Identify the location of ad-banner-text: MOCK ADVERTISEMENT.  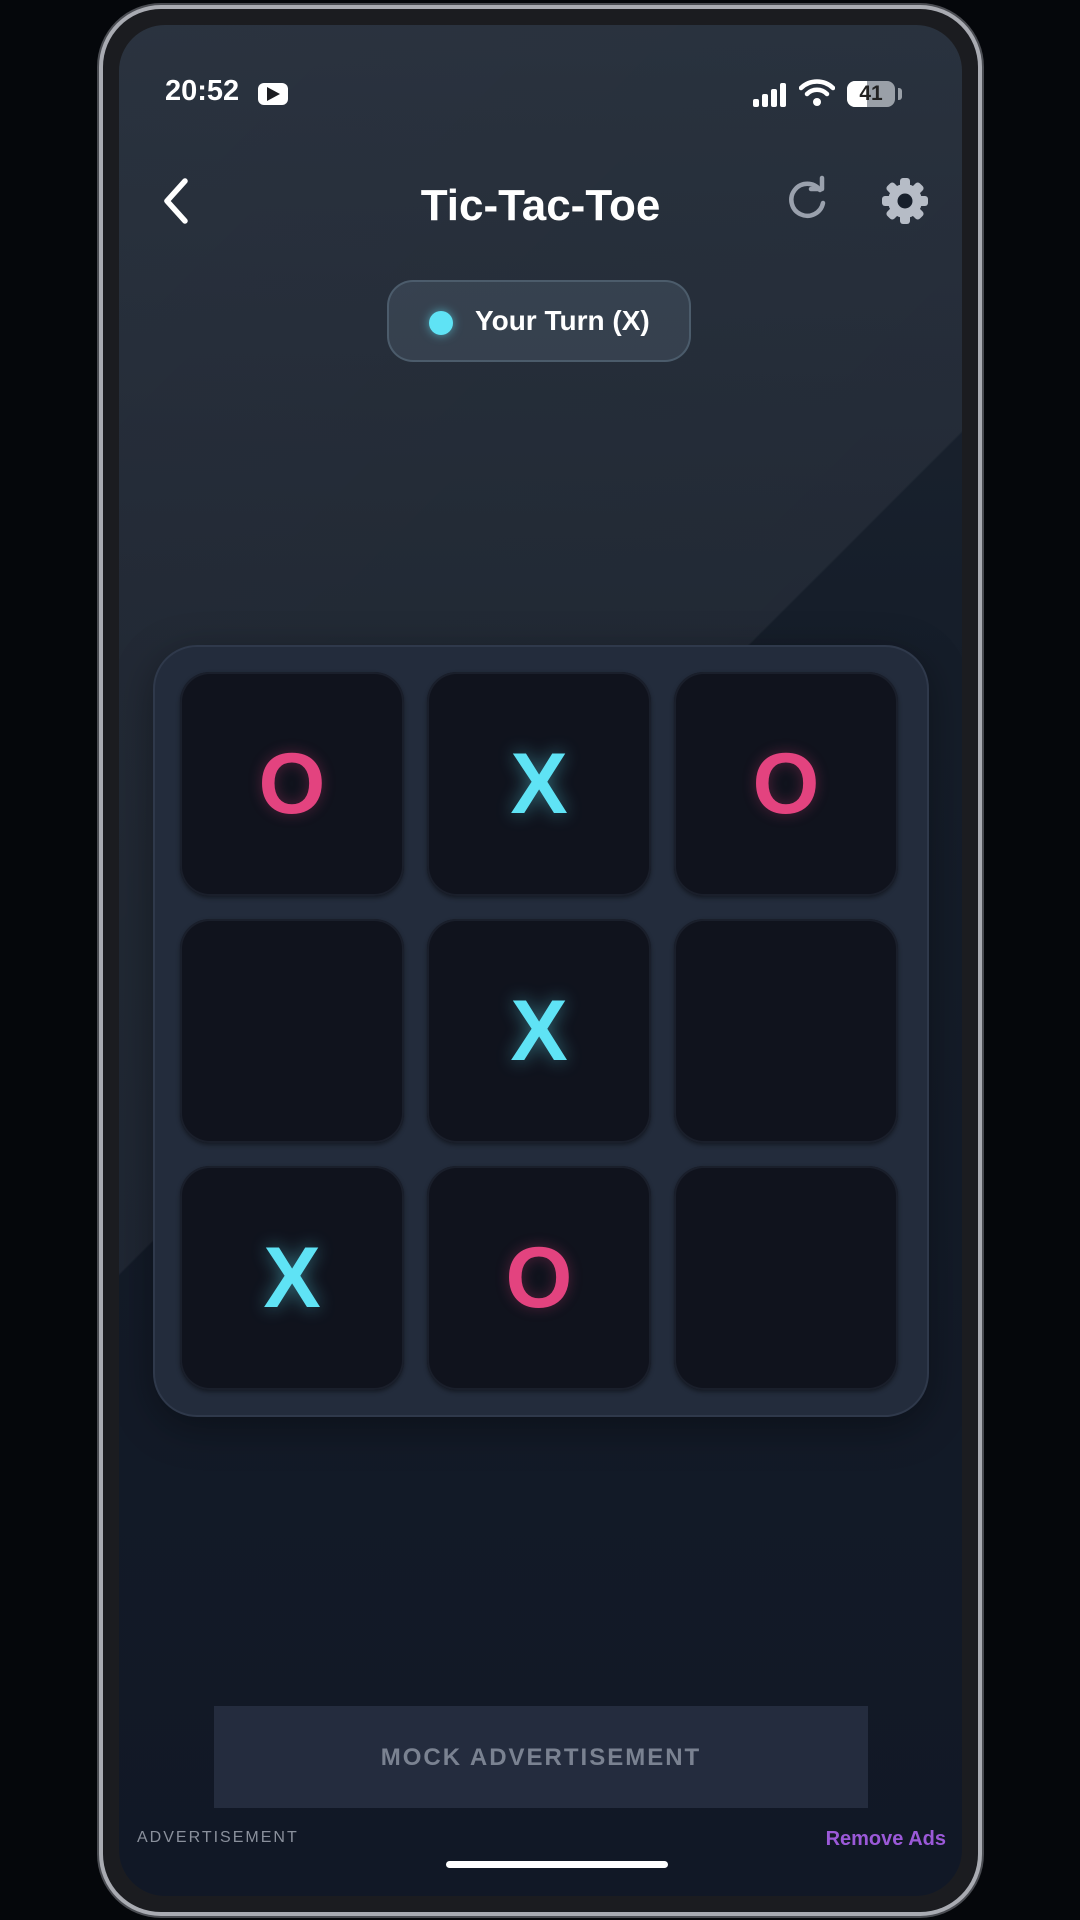
(541, 1757).